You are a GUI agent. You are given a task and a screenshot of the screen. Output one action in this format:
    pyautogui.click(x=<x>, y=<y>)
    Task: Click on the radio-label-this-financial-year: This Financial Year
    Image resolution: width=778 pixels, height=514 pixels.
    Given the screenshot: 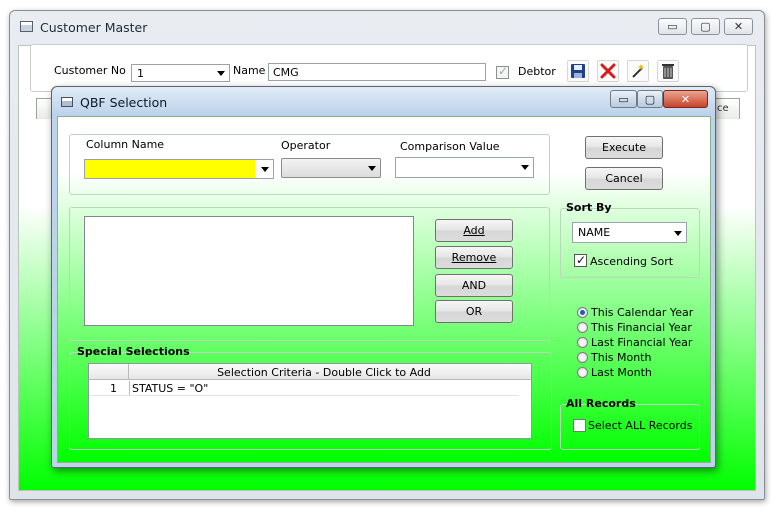 What is the action you would take?
    pyautogui.click(x=641, y=327)
    